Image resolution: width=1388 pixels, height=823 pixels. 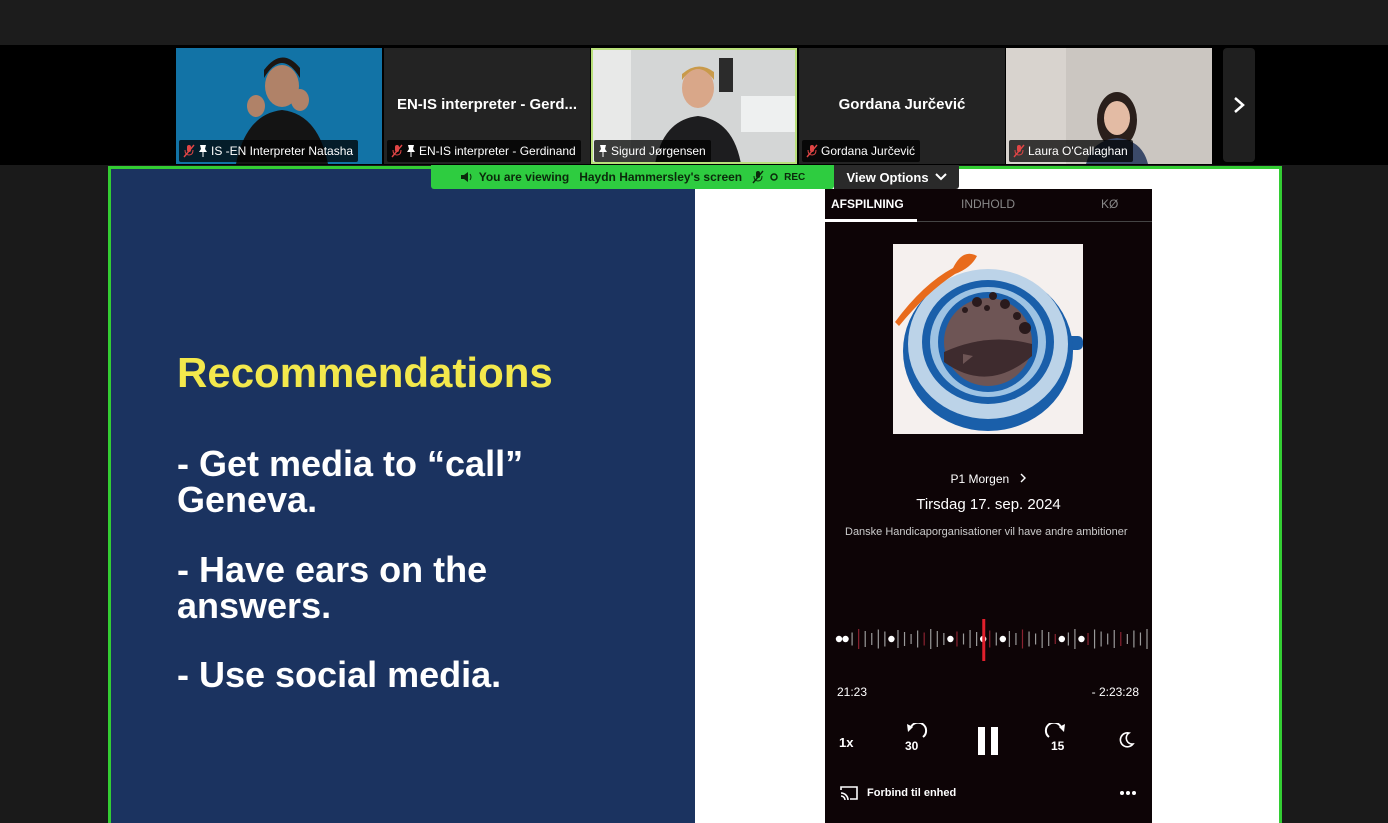 I want to click on remaining-time: - 2:23:28, so click(x=1115, y=692).